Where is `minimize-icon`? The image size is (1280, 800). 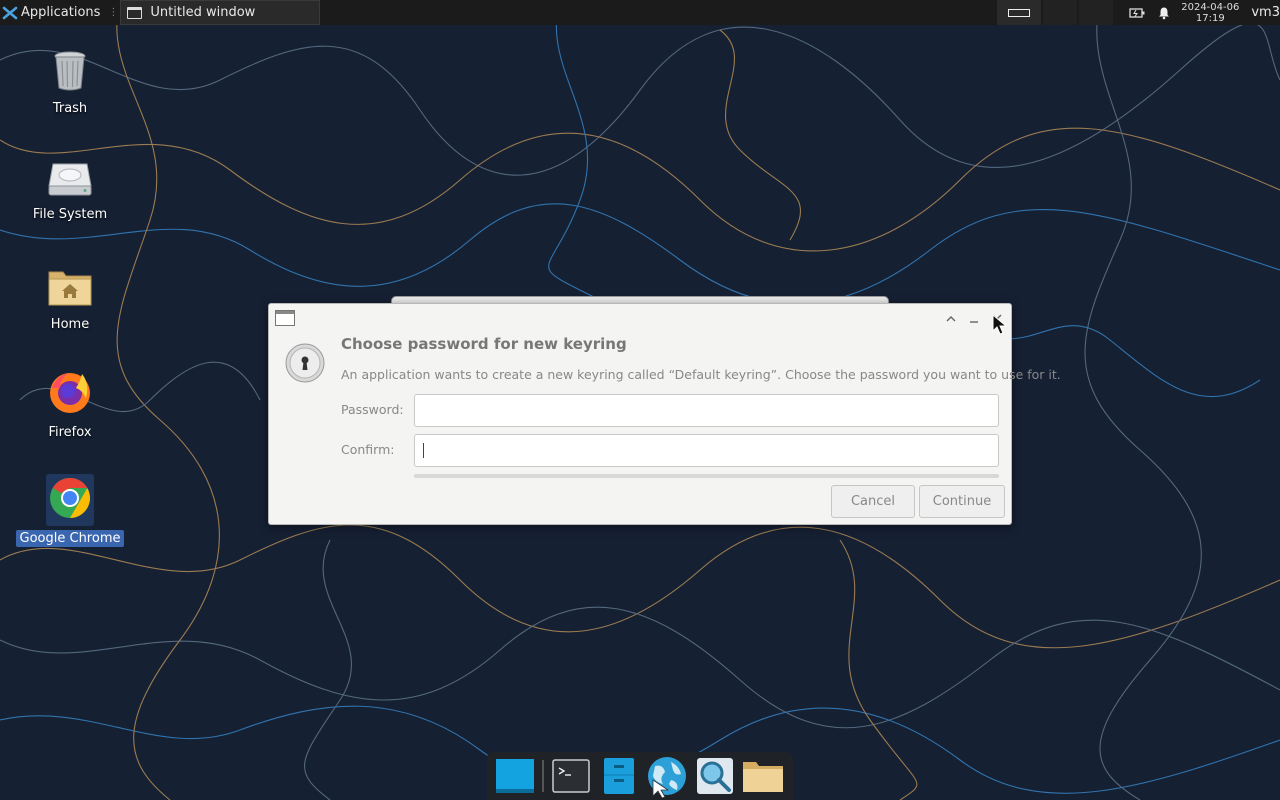 minimize-icon is located at coordinates (974, 319).